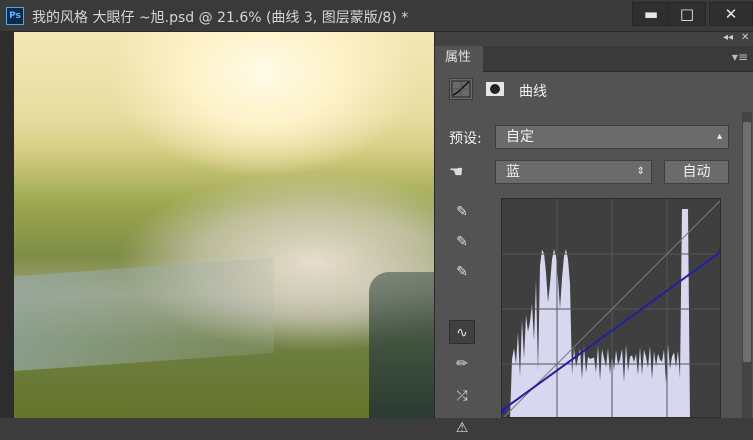 The height and width of the screenshot is (440, 753). Describe the element at coordinates (573, 172) in the screenshot. I see `channel-select: 蓝 ⇕` at that location.